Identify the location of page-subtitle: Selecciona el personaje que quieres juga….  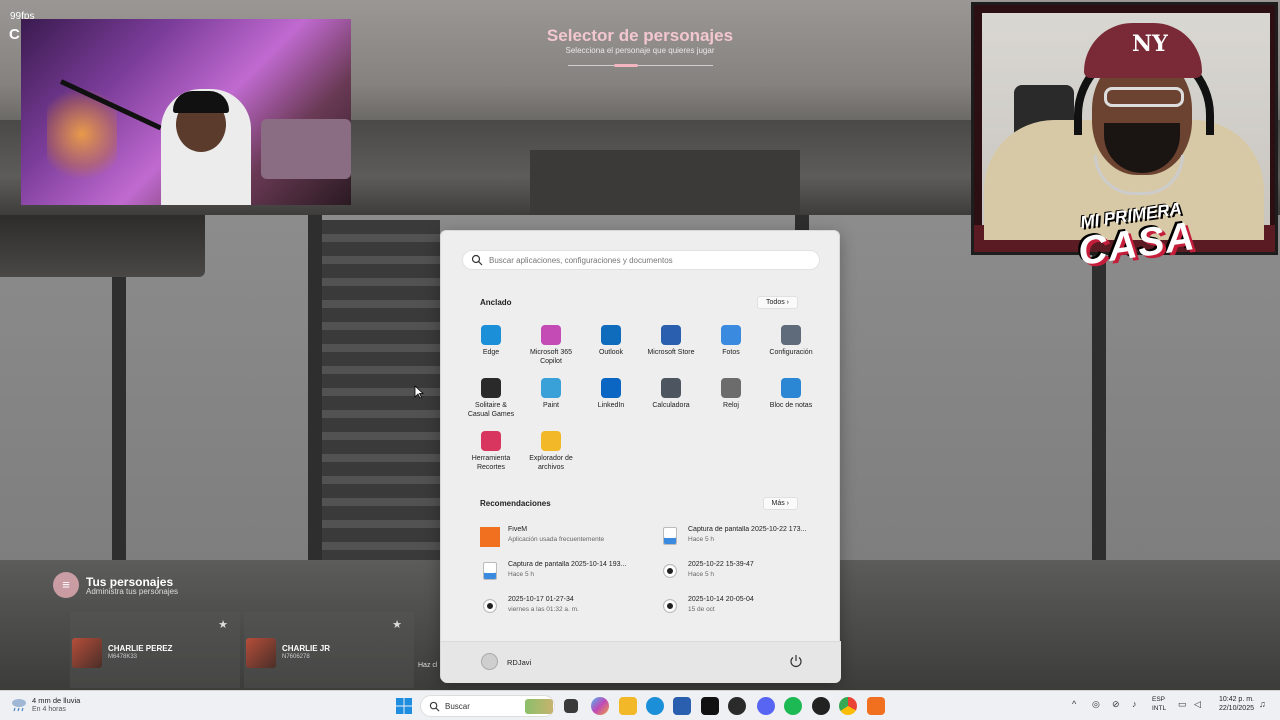
(640, 50).